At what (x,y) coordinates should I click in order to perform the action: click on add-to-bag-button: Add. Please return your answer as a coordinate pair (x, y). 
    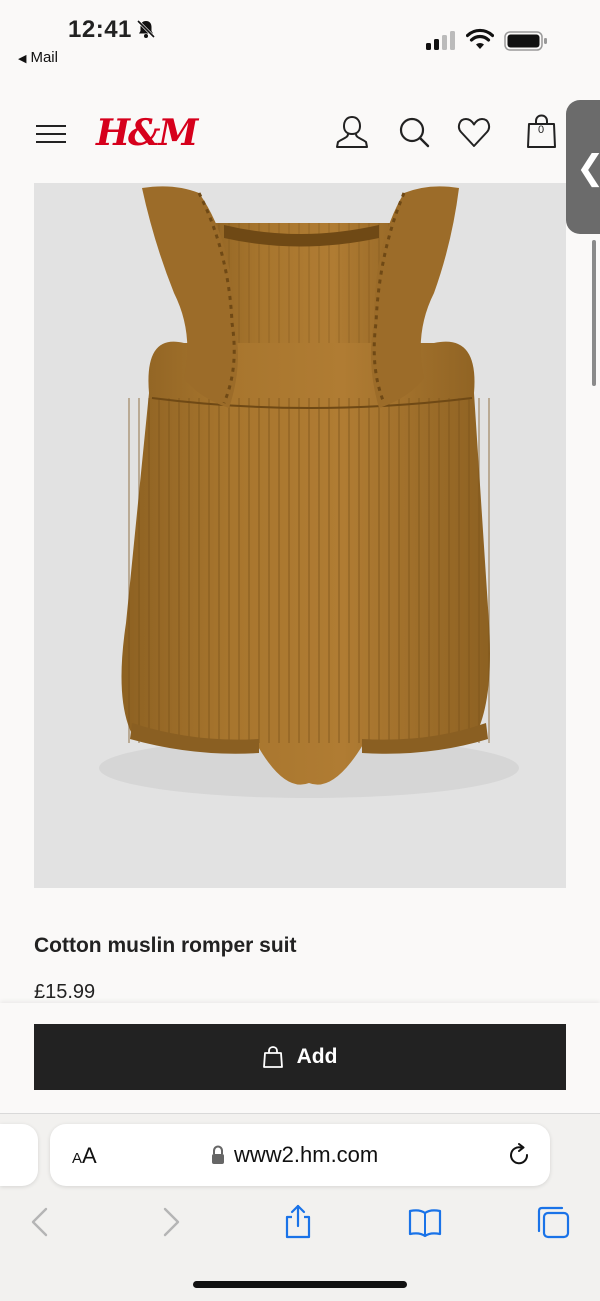
    Looking at the image, I should click on (300, 1057).